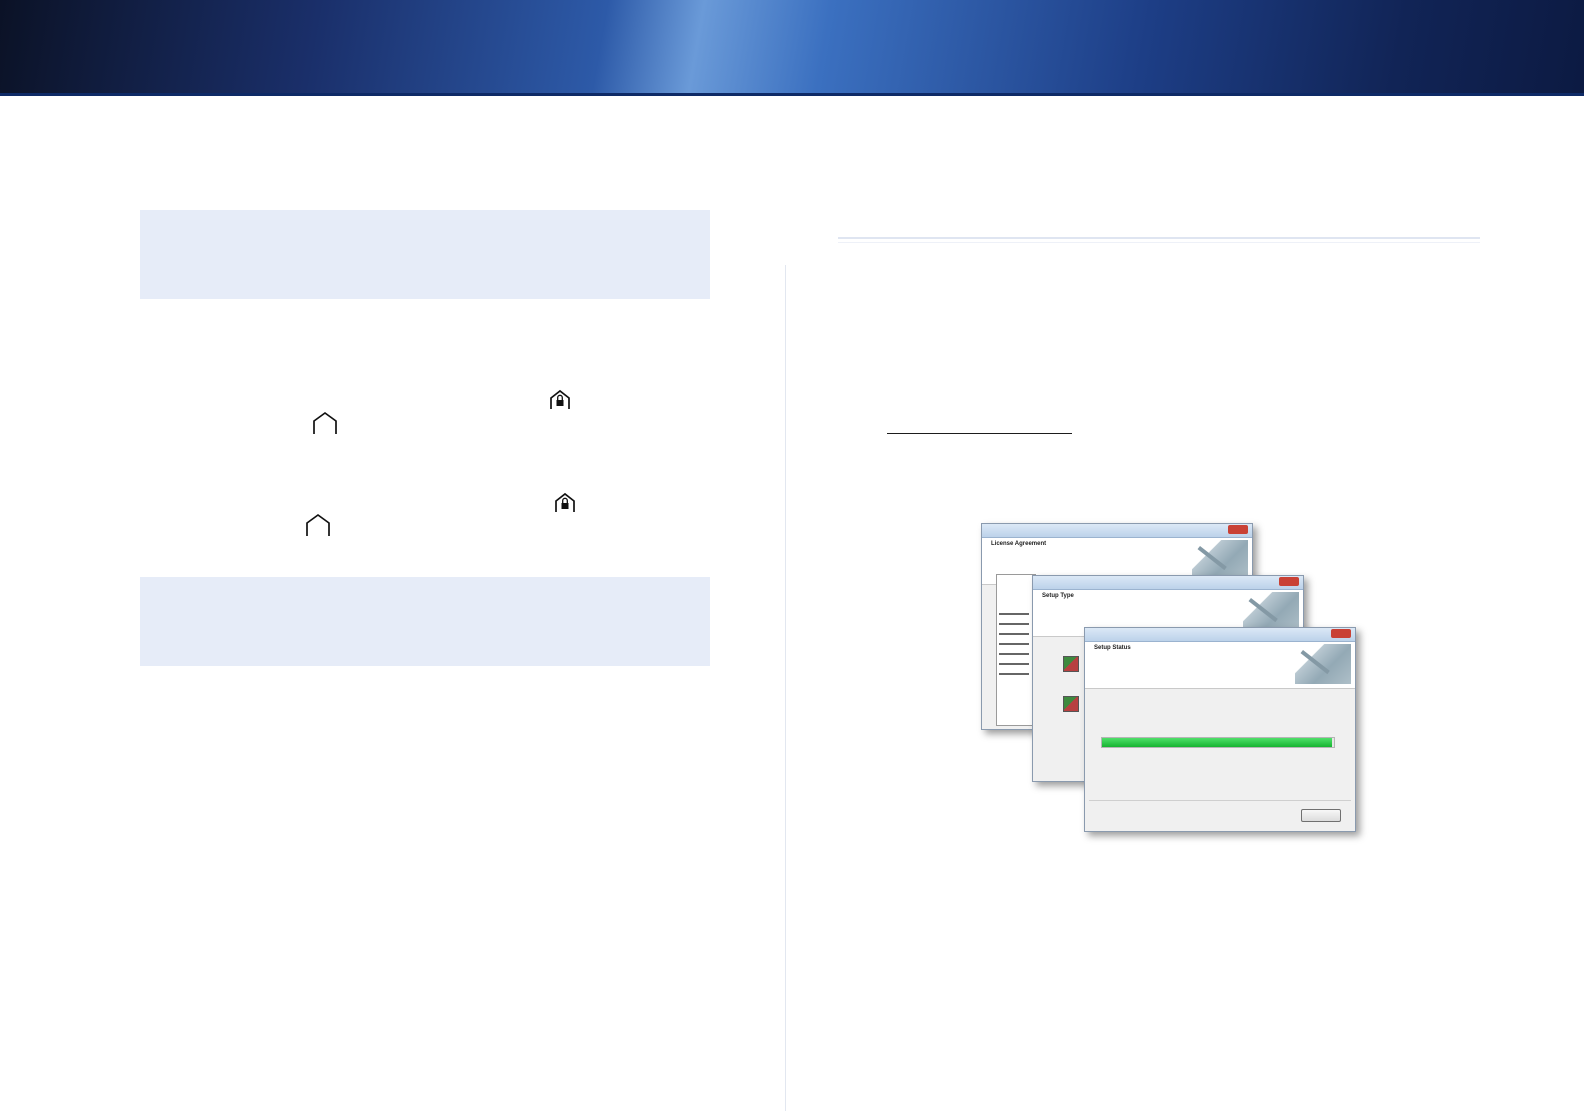  I want to click on dialog-heading: Setup Status, so click(1112, 648).